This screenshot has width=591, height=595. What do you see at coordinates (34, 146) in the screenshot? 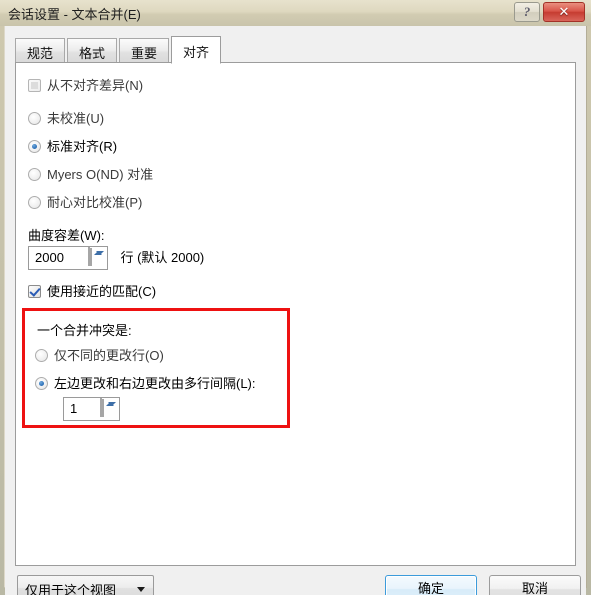
I see `radio-standard-align` at bounding box center [34, 146].